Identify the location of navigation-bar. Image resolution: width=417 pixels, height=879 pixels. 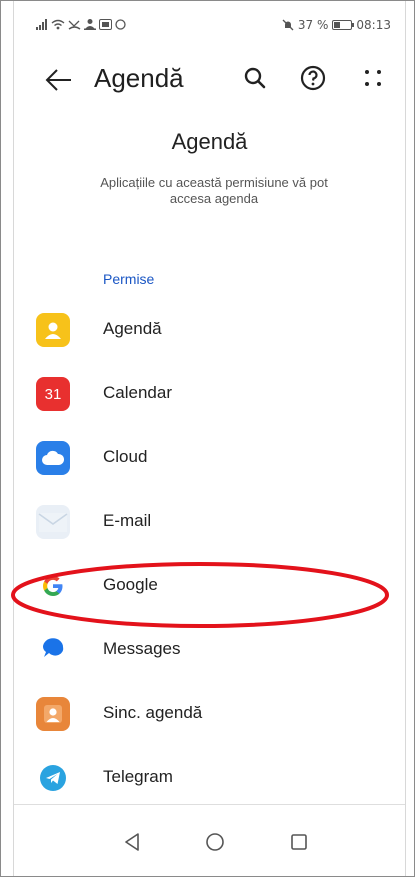
(209, 840).